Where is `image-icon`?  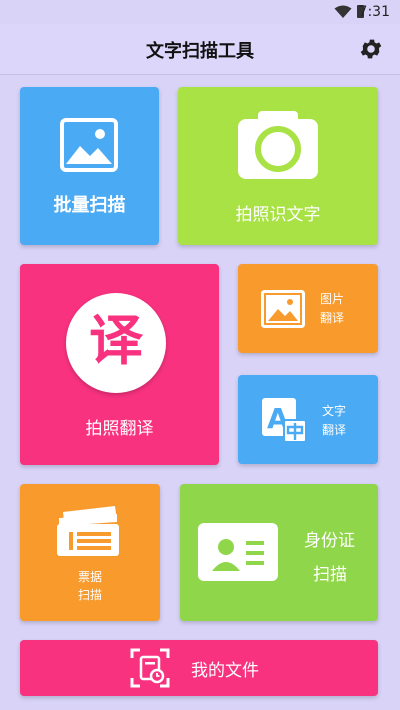
image-icon is located at coordinates (89, 145).